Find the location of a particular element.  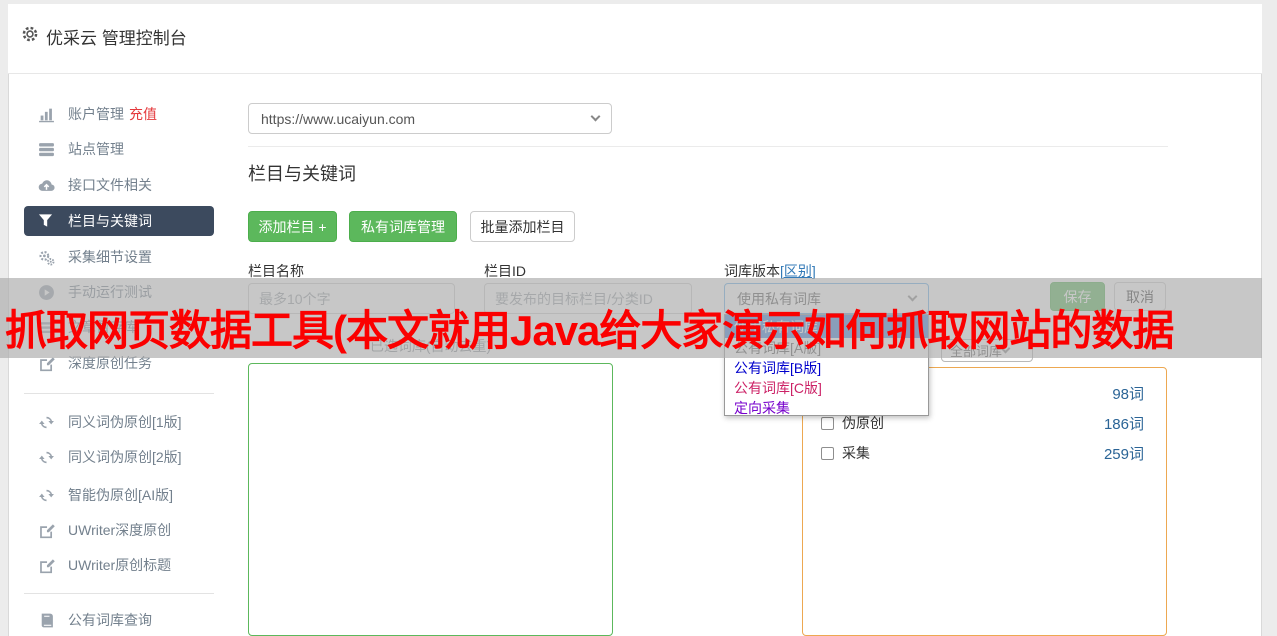

site-url-value: https://www.ucaiyun.com is located at coordinates (338, 118).